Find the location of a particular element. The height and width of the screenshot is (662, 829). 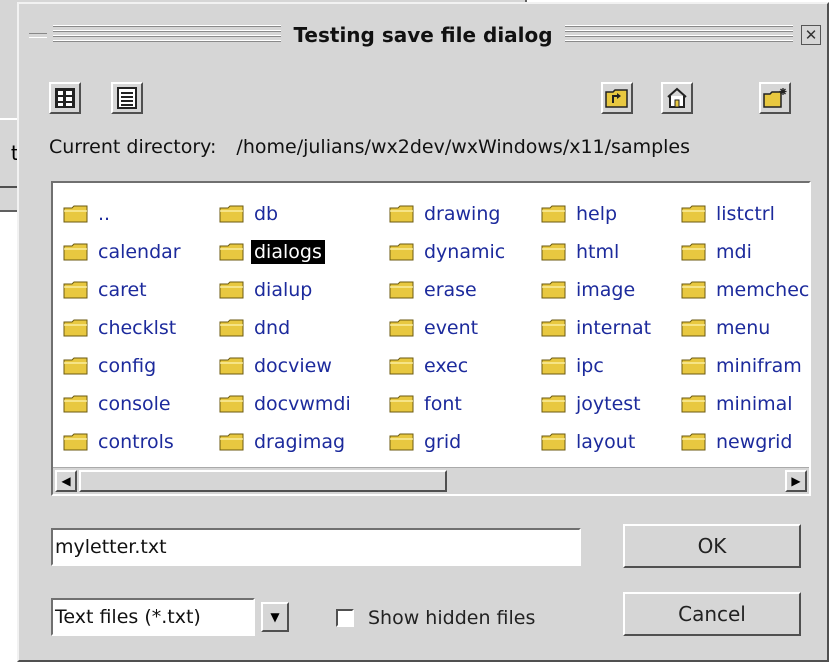

folder-item: dialogs is located at coordinates (286, 252).